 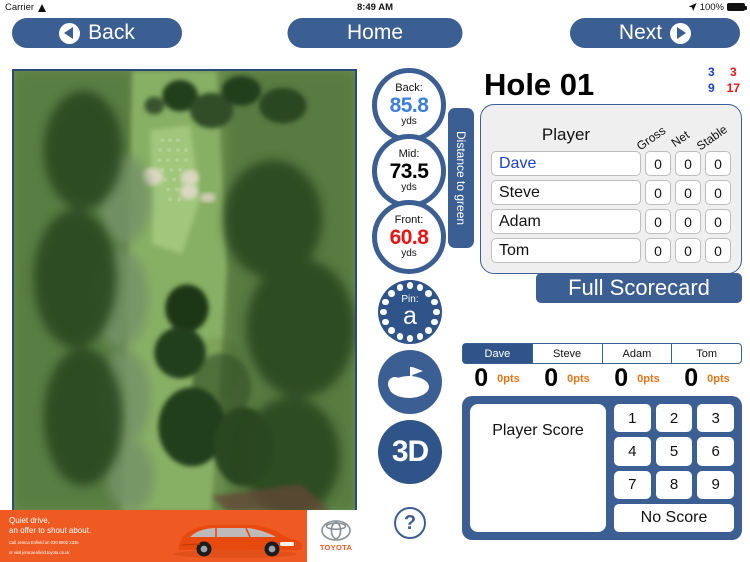 What do you see at coordinates (674, 418) in the screenshot?
I see `key-2: 2` at bounding box center [674, 418].